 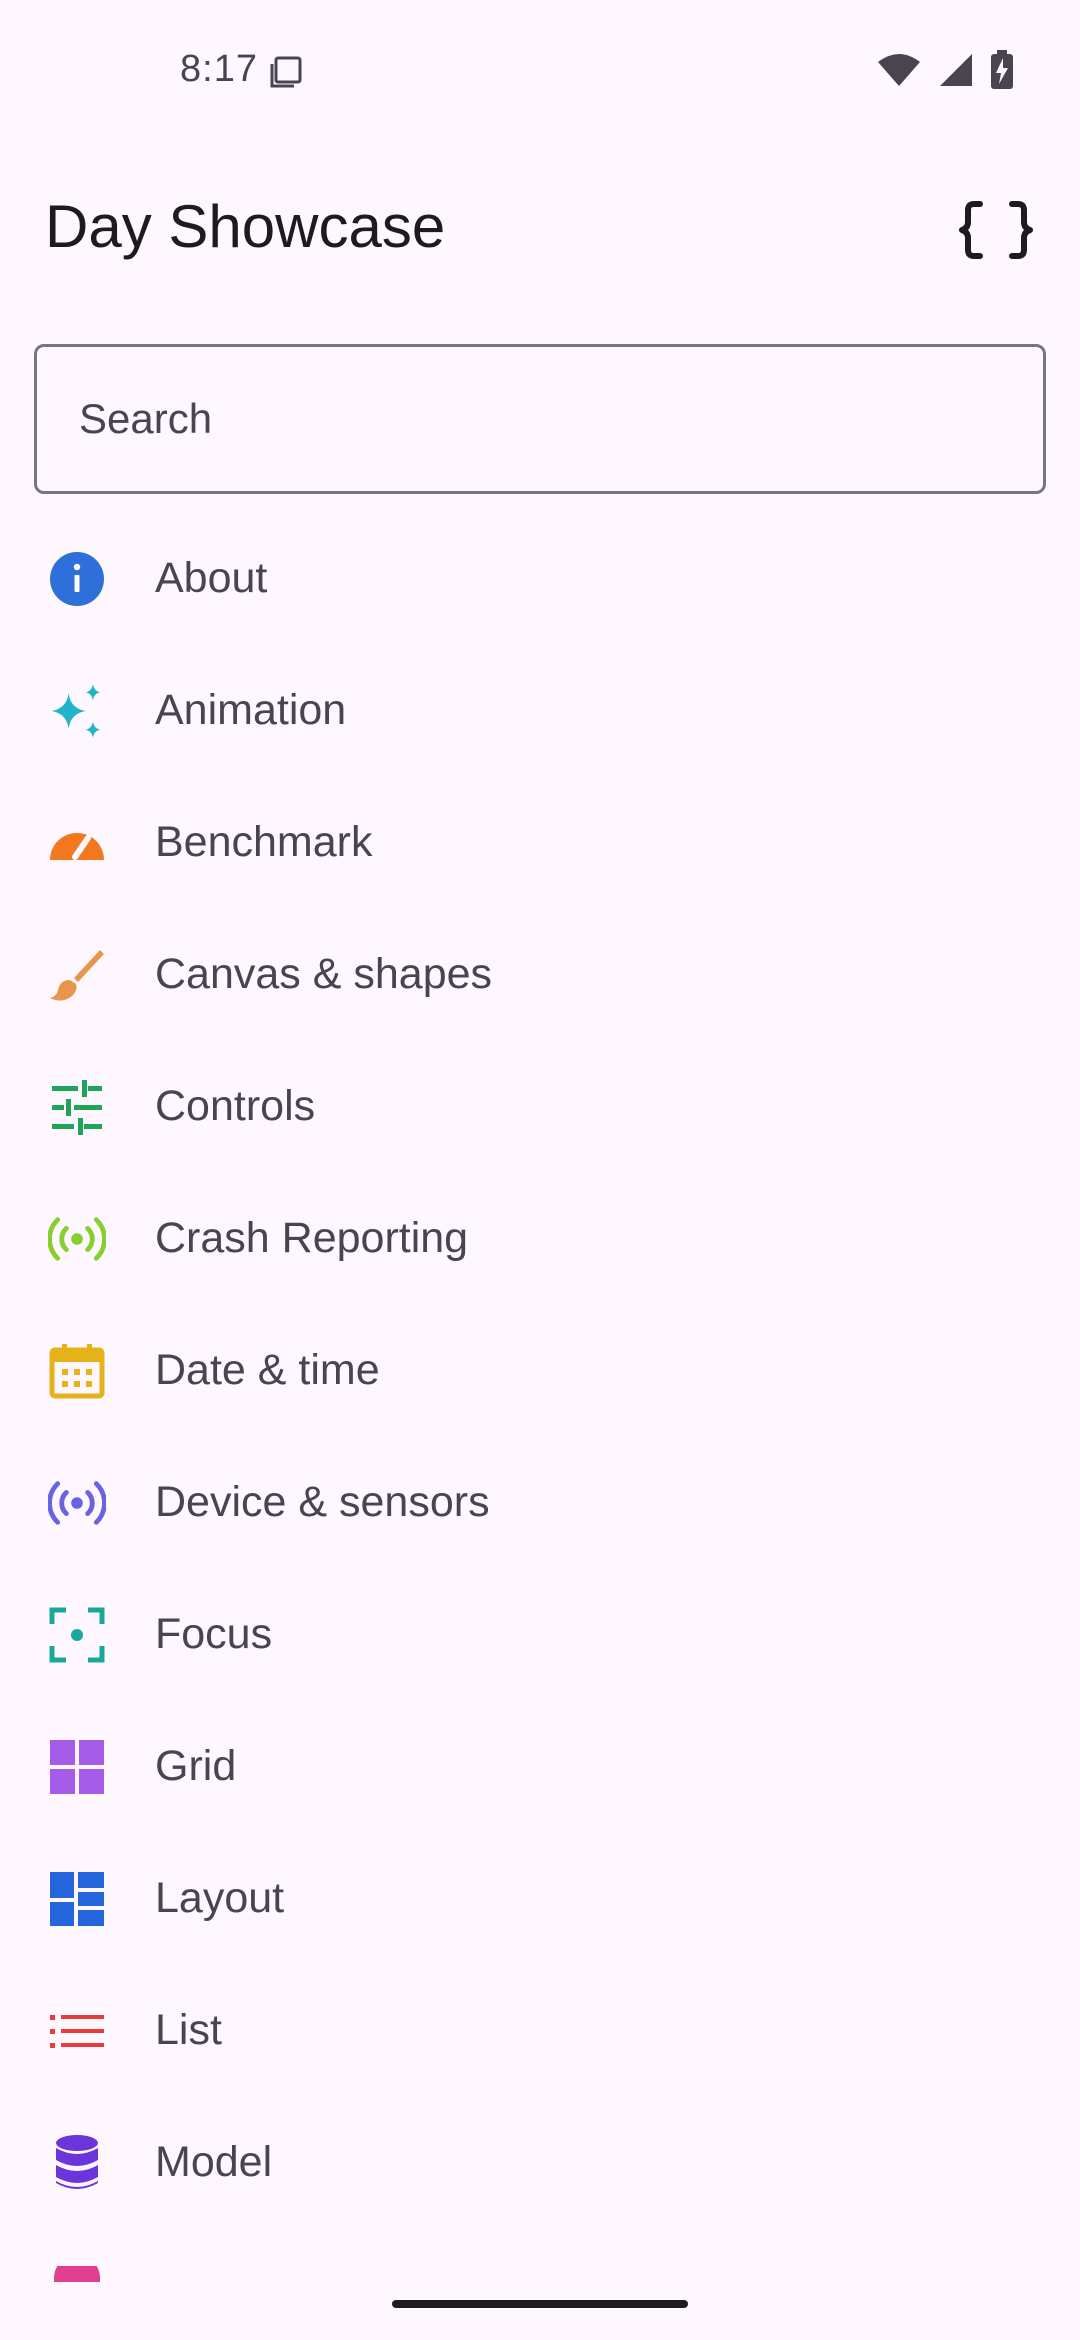 I want to click on status-icons, so click(x=945, y=70).